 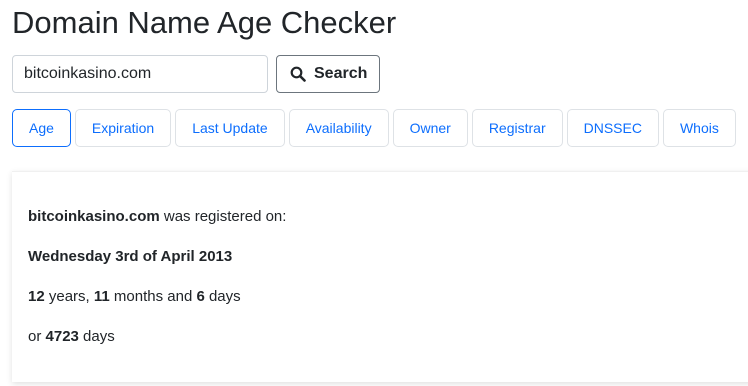 I want to click on tab-dnssec: DNSSEC, so click(x=612, y=128).